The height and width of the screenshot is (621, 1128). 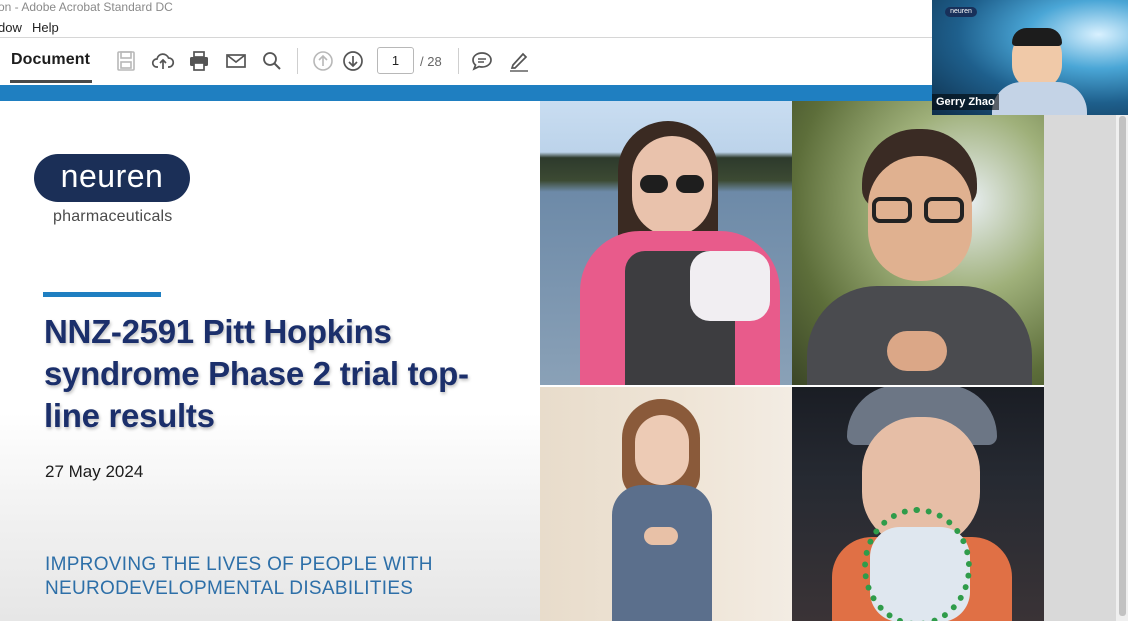 What do you see at coordinates (918, 504) in the screenshot?
I see `photo-boy-cap` at bounding box center [918, 504].